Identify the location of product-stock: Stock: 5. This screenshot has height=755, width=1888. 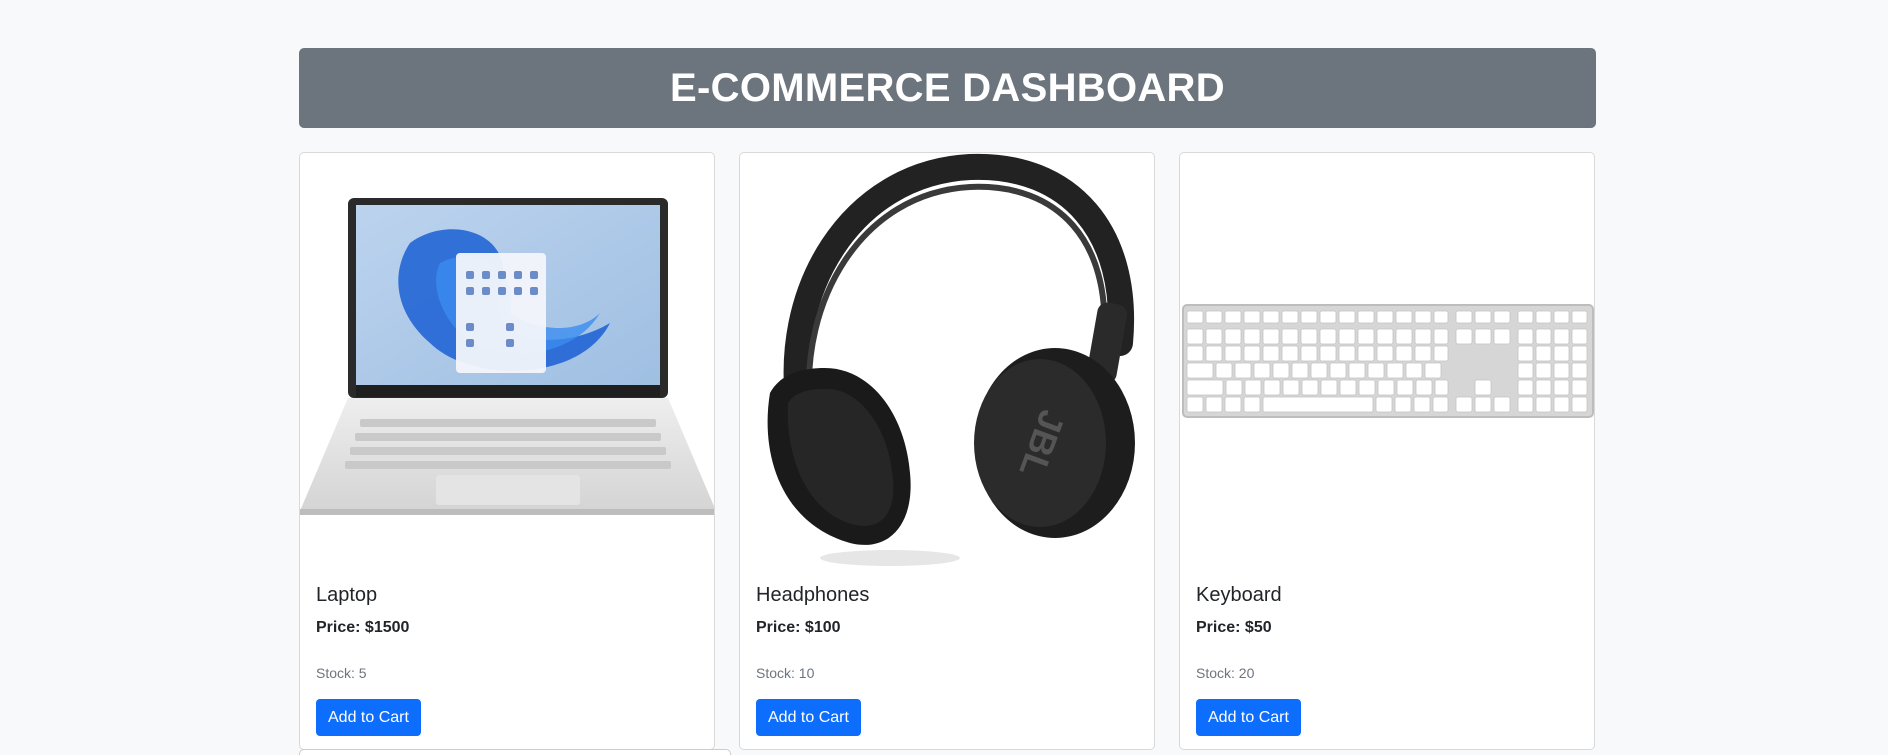
(341, 673).